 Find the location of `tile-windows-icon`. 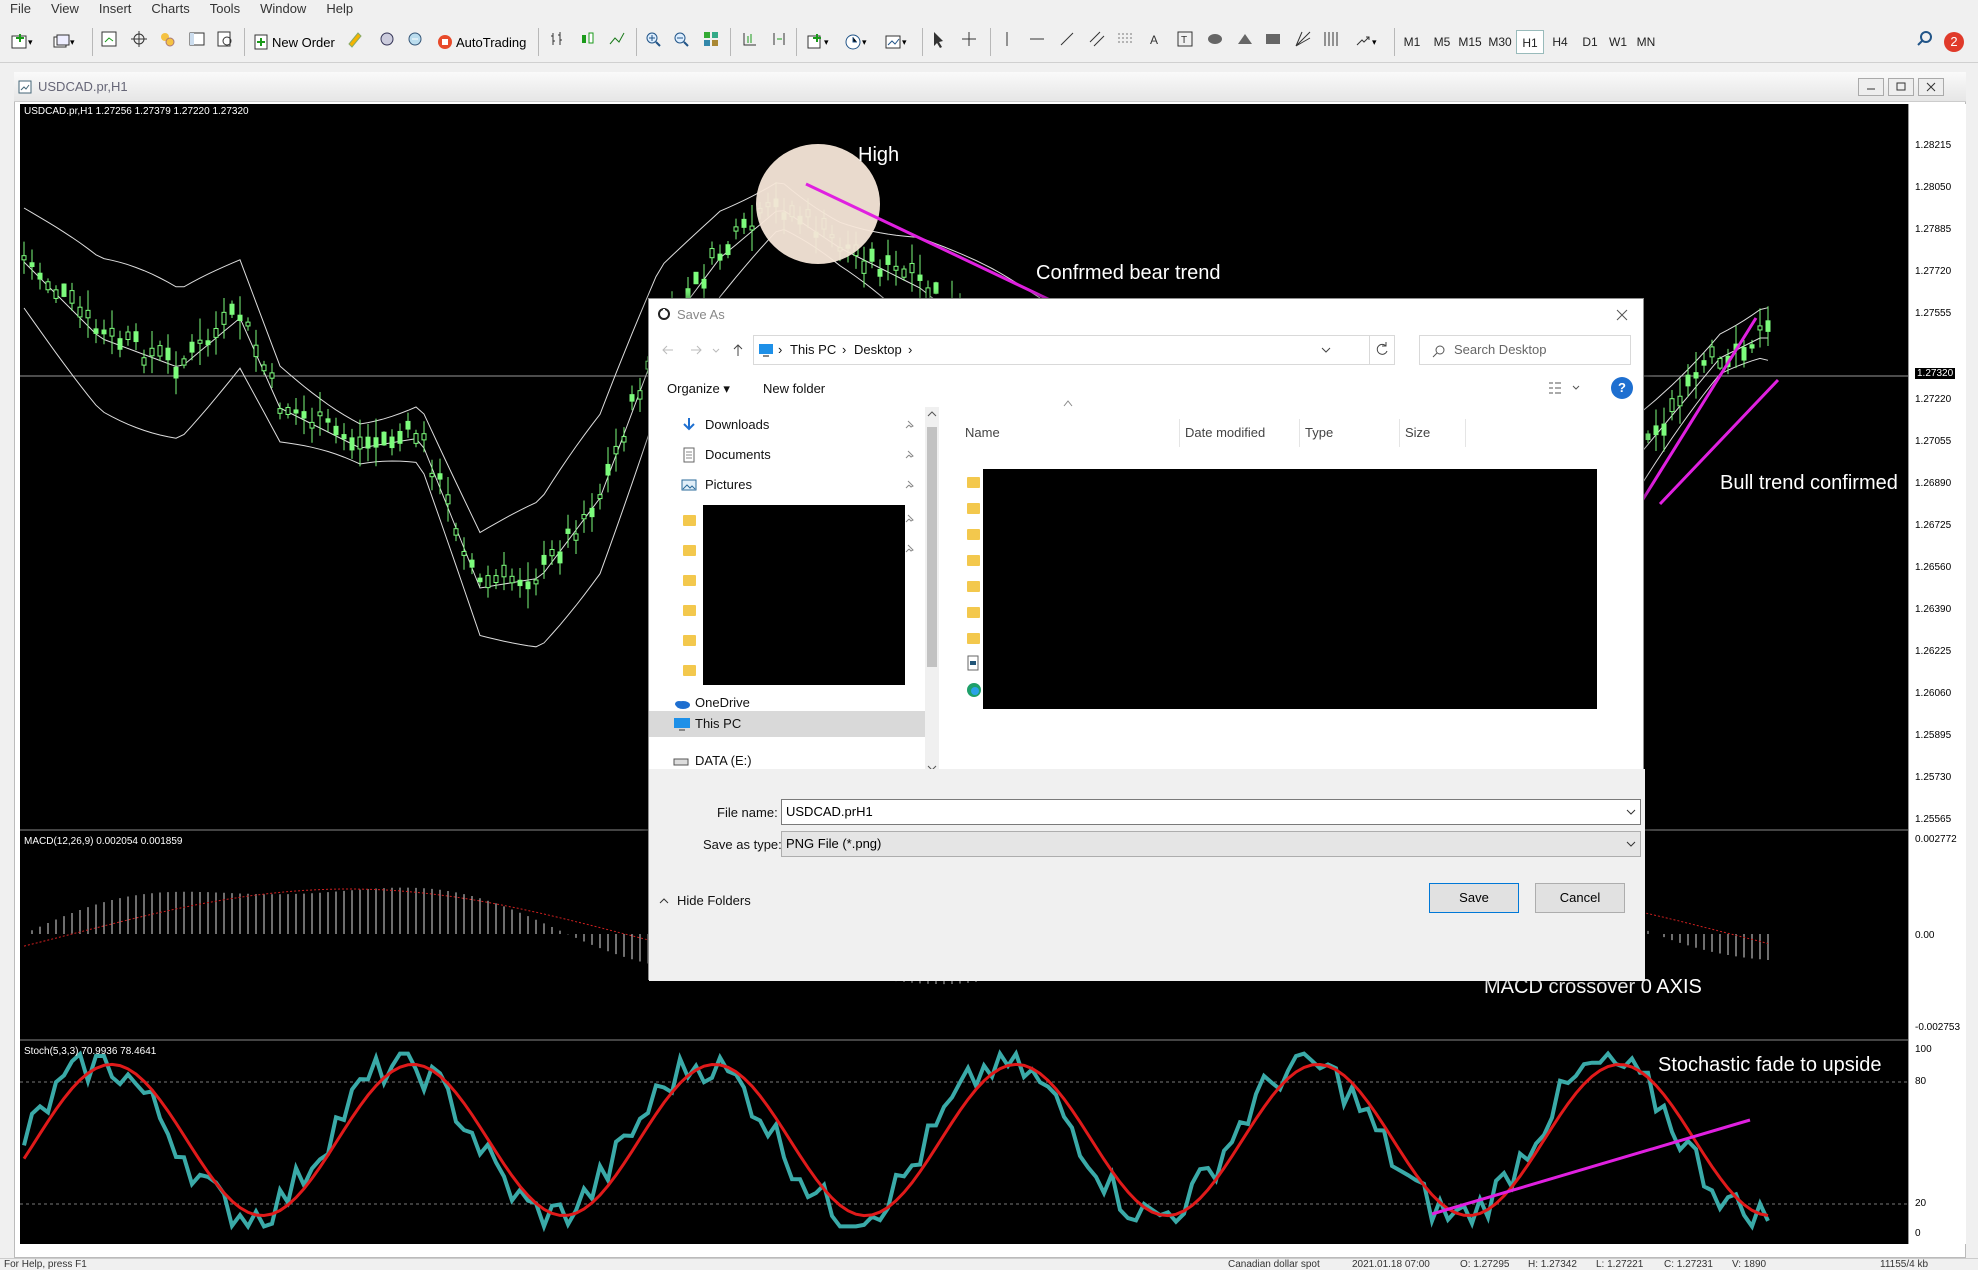

tile-windows-icon is located at coordinates (711, 39).